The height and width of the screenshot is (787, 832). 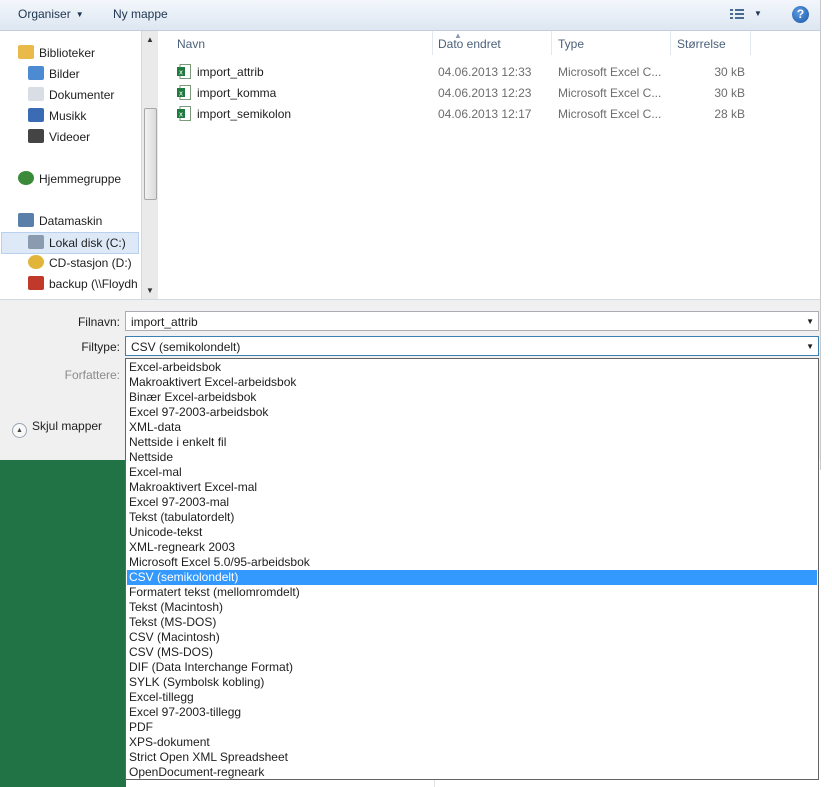 What do you see at coordinates (485, 72) in the screenshot?
I see `file-date-cell: 04.06.2013 12:33` at bounding box center [485, 72].